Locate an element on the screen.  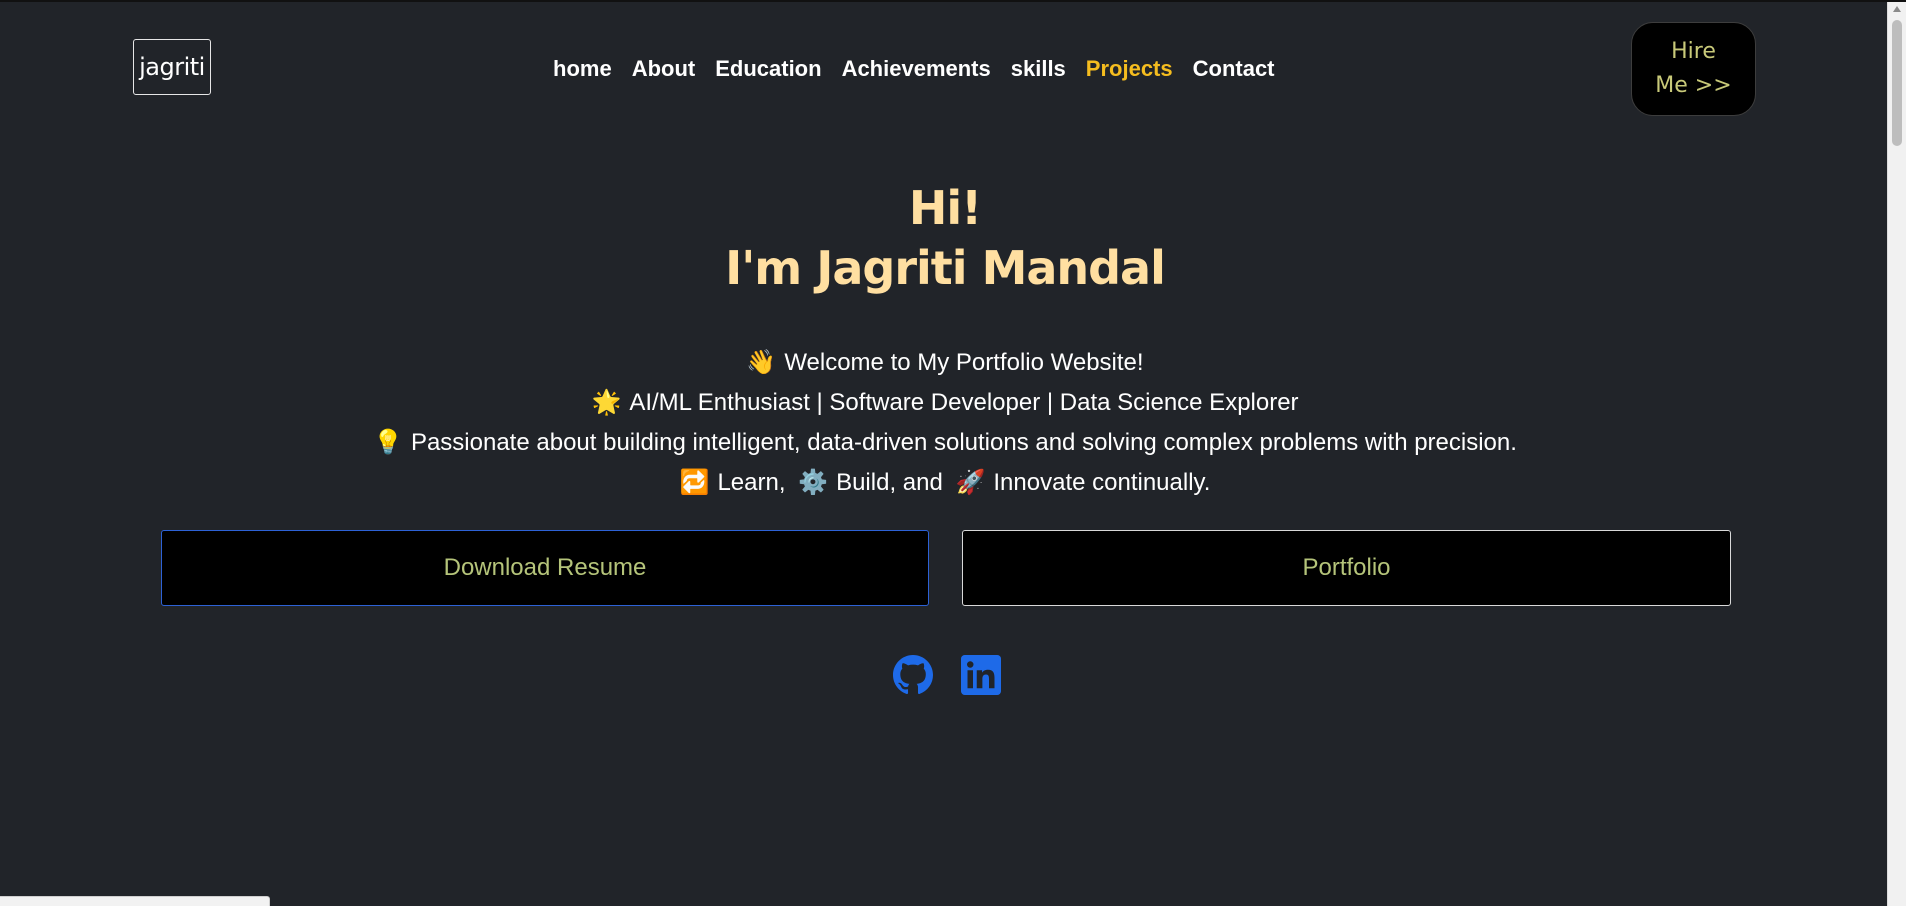
build-text: Build, and is located at coordinates (889, 482).